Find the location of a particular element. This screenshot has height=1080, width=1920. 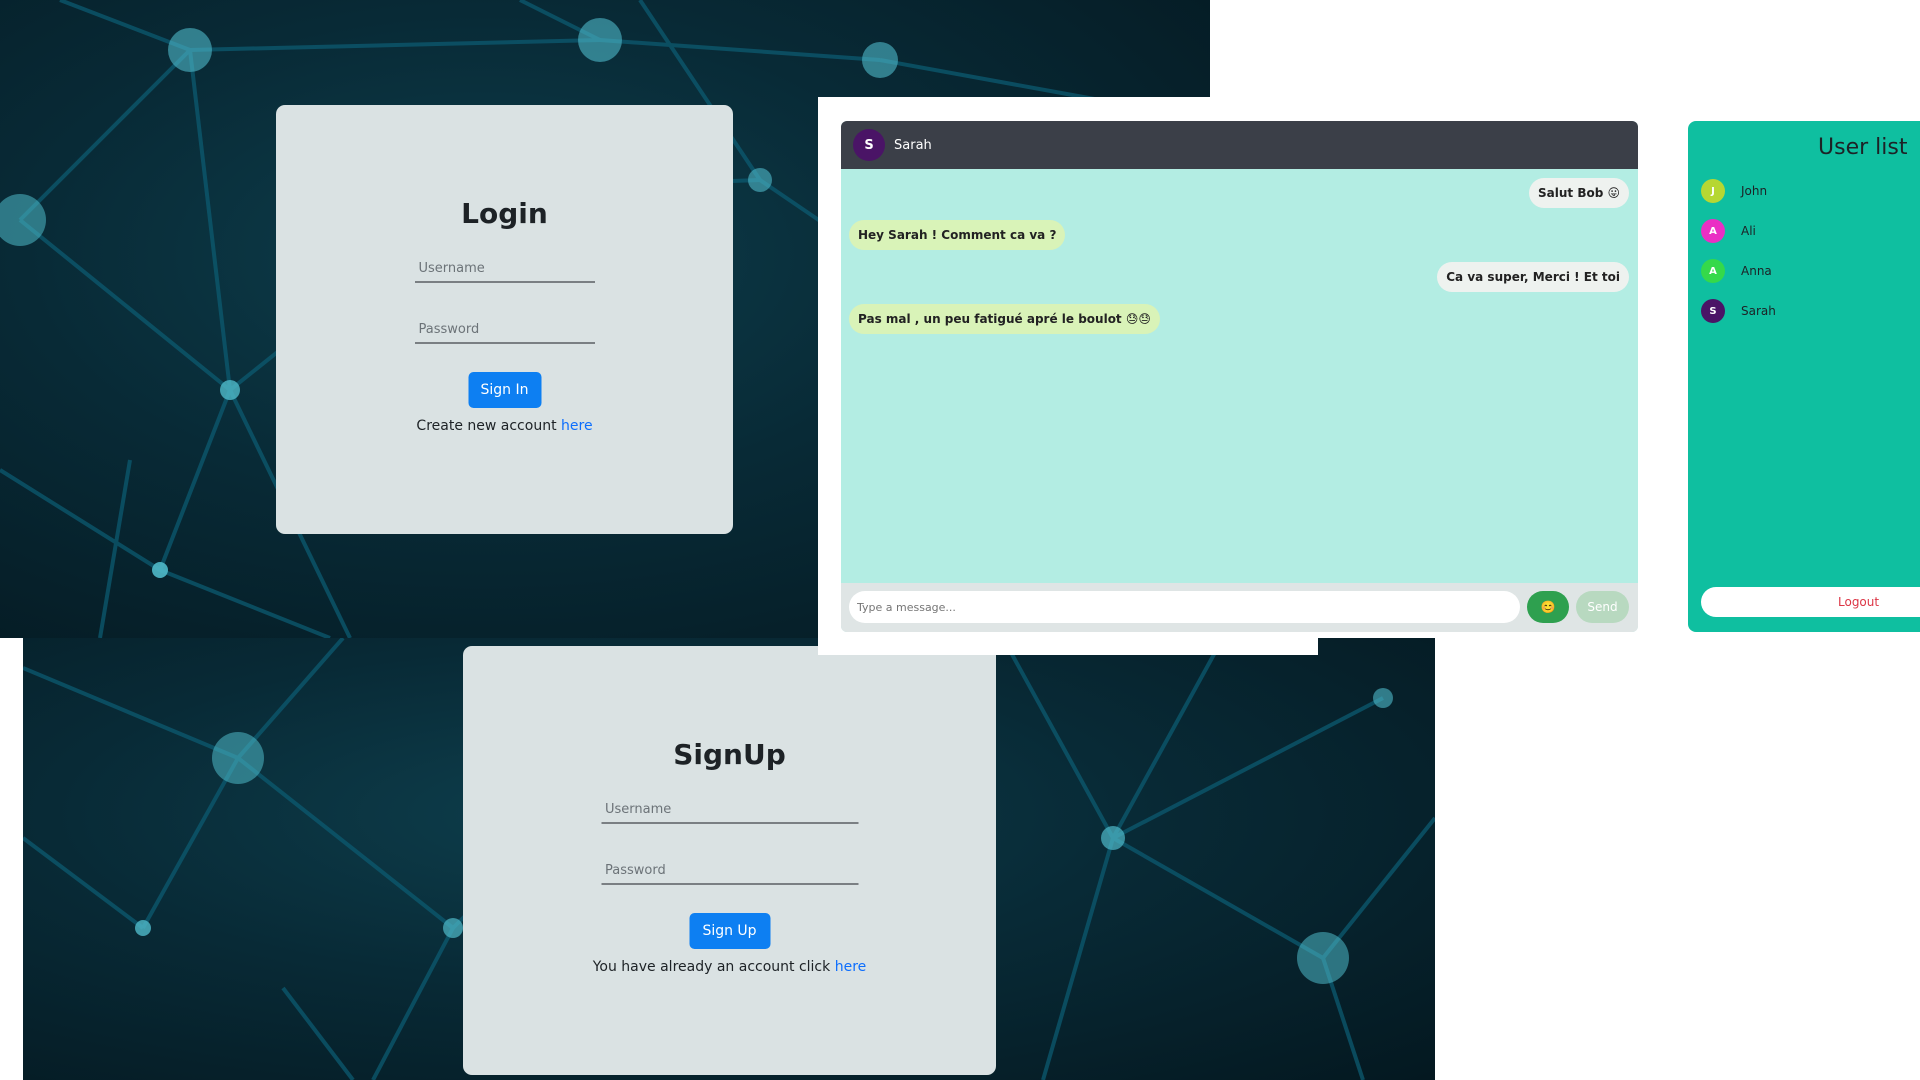

user-avatar: S is located at coordinates (1713, 311).